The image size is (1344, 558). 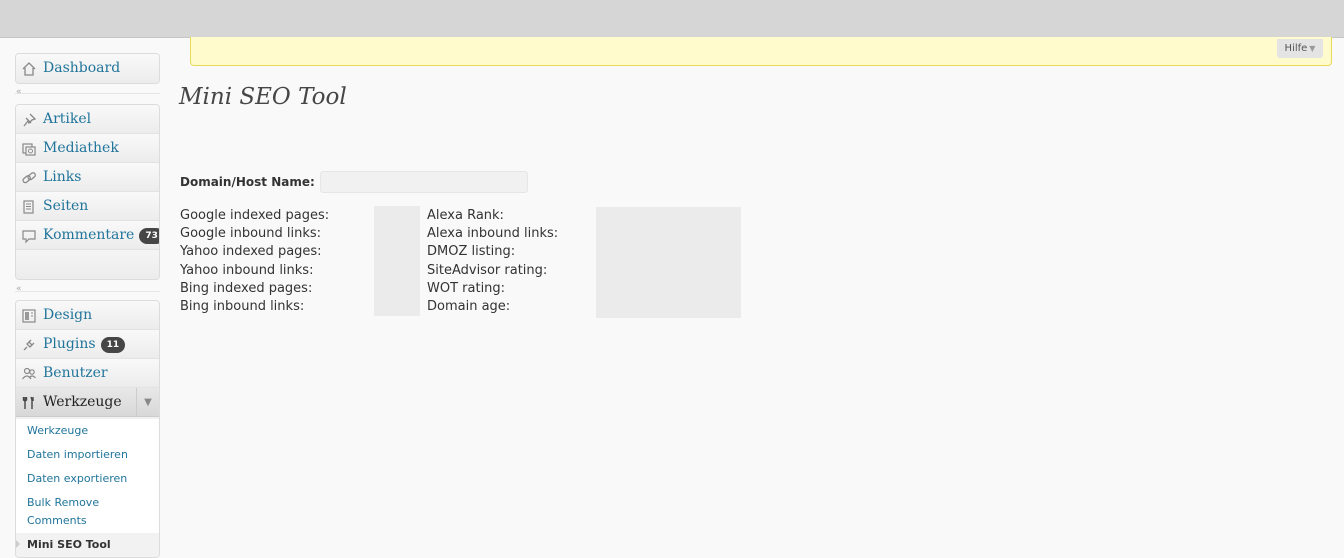 I want to click on stat-label-google-indexed: Google indexed pages:, so click(x=255, y=215).